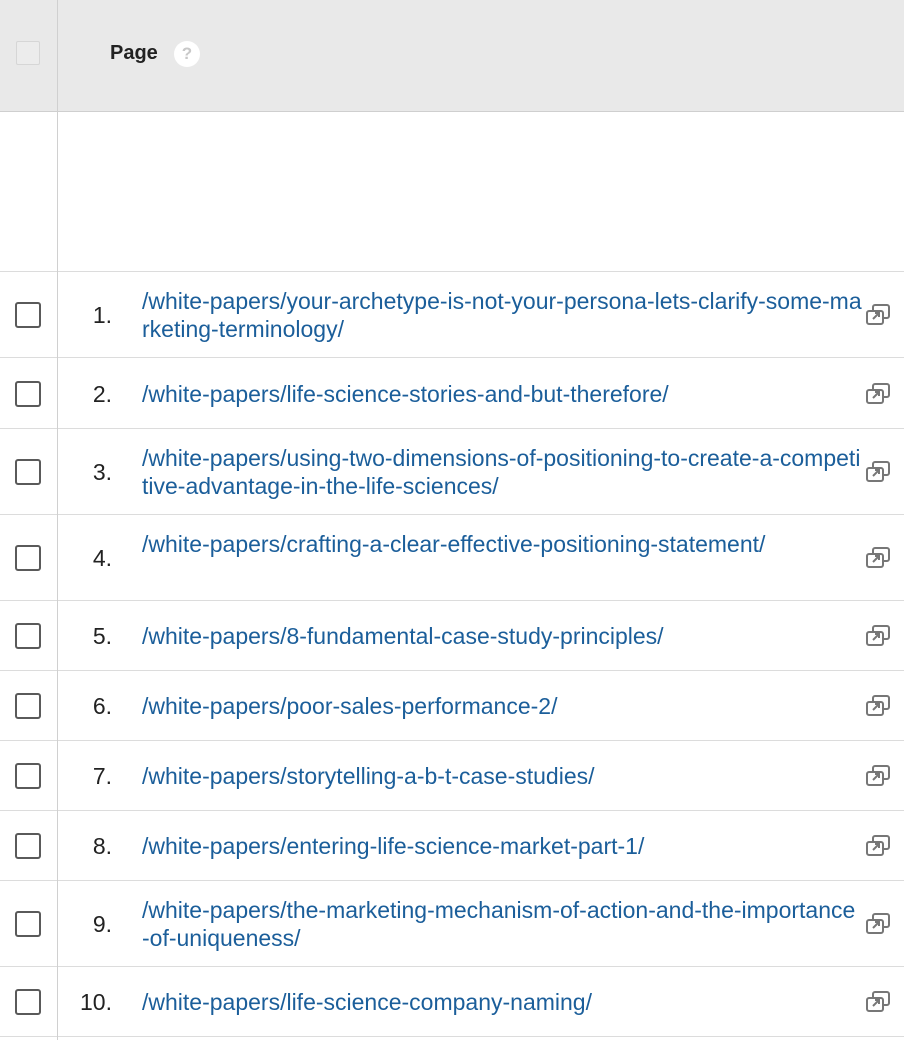 Image resolution: width=904 pixels, height=1040 pixels. I want to click on row-number: 2., so click(102, 394).